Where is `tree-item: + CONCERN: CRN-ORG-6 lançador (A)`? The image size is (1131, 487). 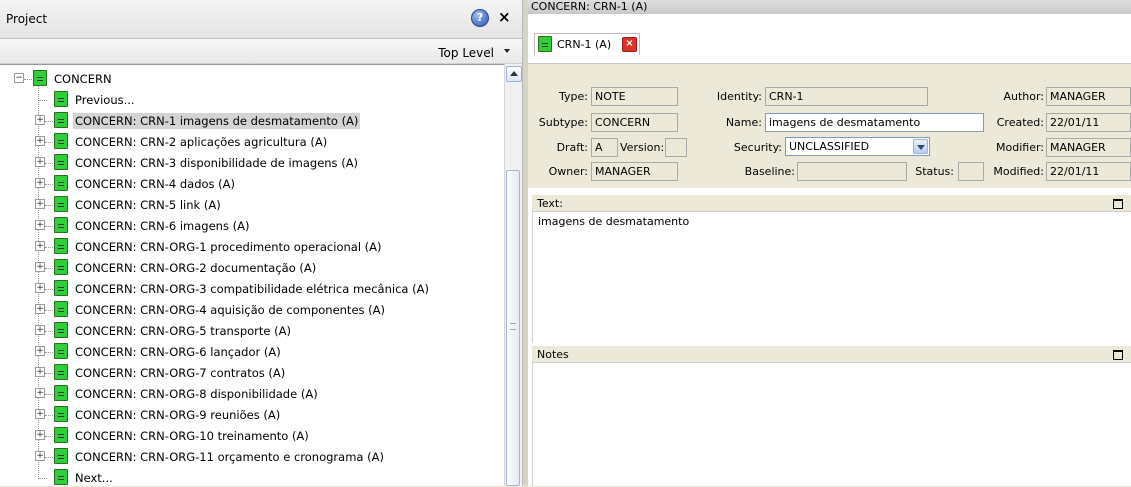
tree-item: + CONCERN: CRN-ORG-6 lançador (A) is located at coordinates (250, 351).